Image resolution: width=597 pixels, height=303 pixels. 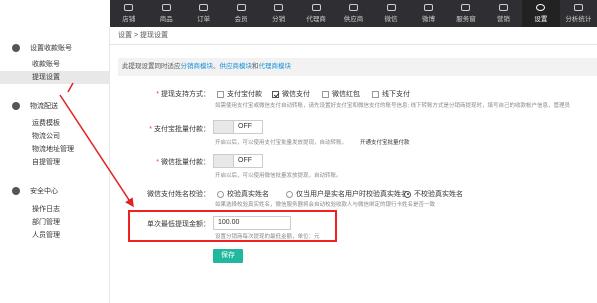 I want to click on topnav-label: 店铺, so click(x=129, y=19).